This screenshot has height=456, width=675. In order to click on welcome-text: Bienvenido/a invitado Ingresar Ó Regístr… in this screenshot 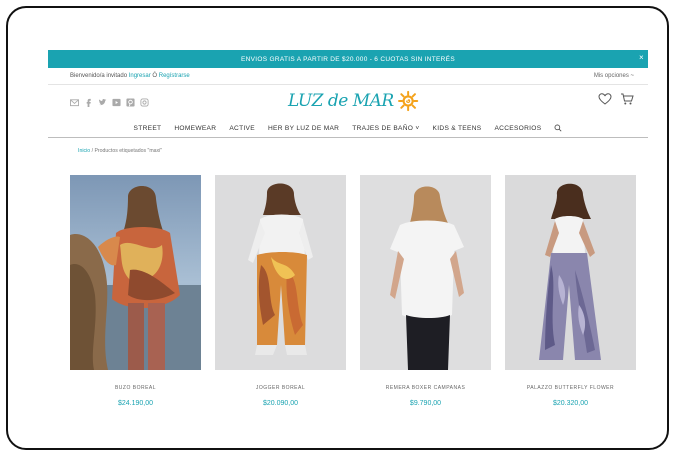, I will do `click(130, 76)`.